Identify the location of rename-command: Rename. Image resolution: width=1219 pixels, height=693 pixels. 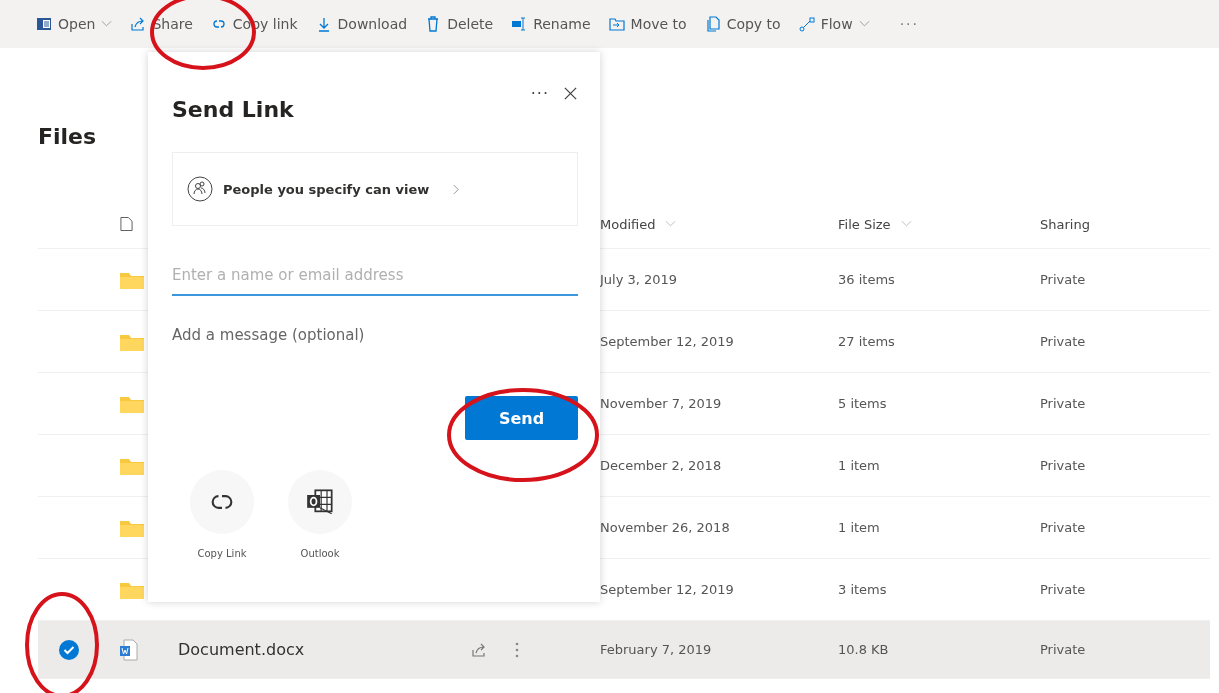
(551, 24).